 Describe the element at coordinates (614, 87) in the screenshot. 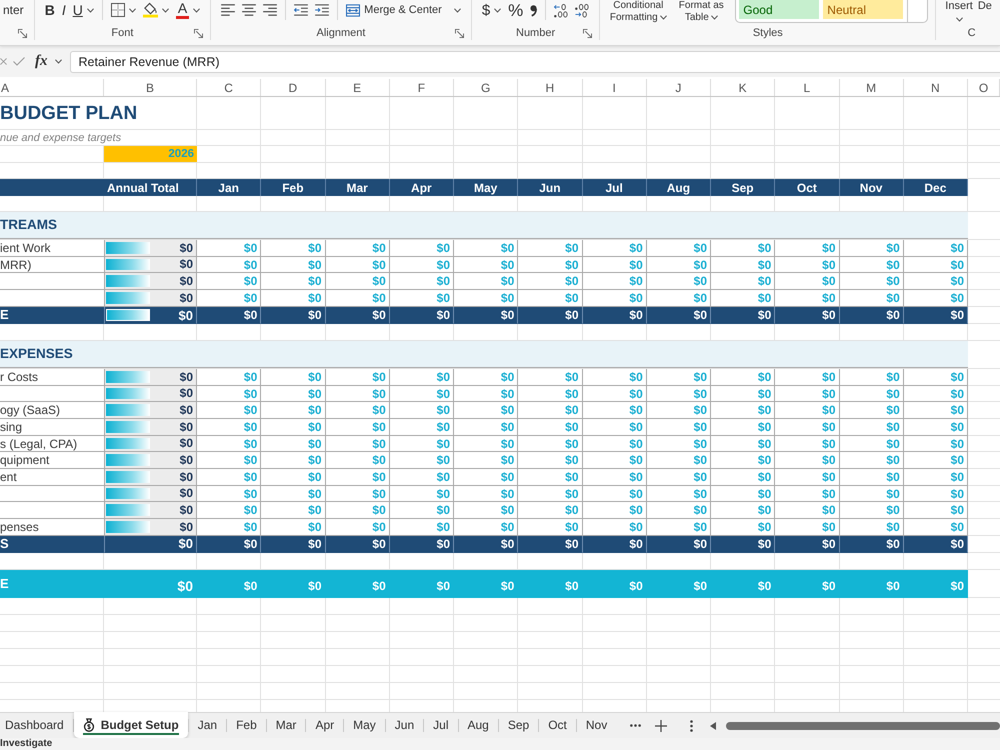

I see `column-header: I` at that location.